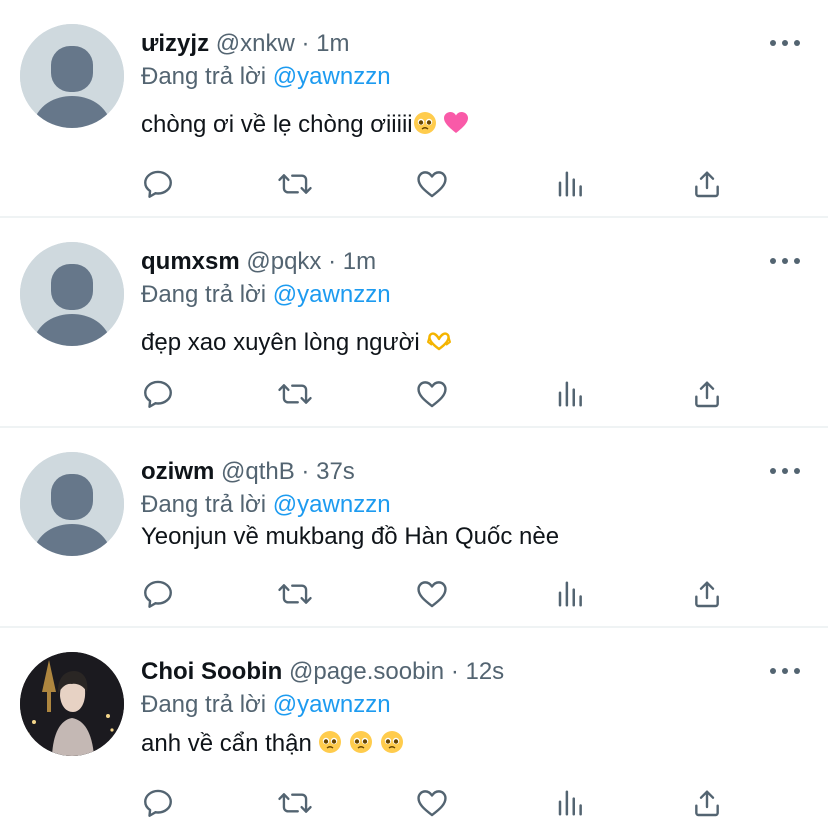 This screenshot has width=828, height=835. What do you see at coordinates (283, 261) in the screenshot?
I see `user-handle: @pqkx` at bounding box center [283, 261].